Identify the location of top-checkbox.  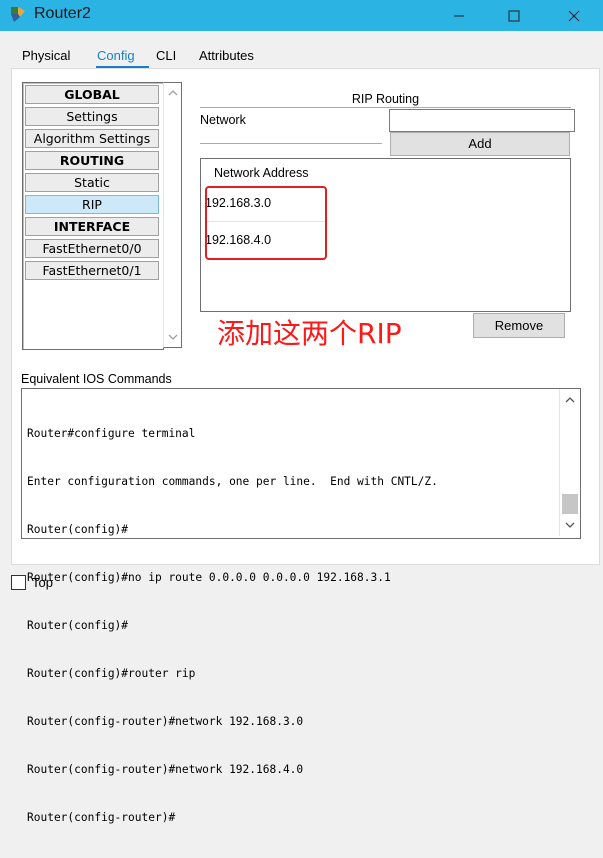
(18, 582).